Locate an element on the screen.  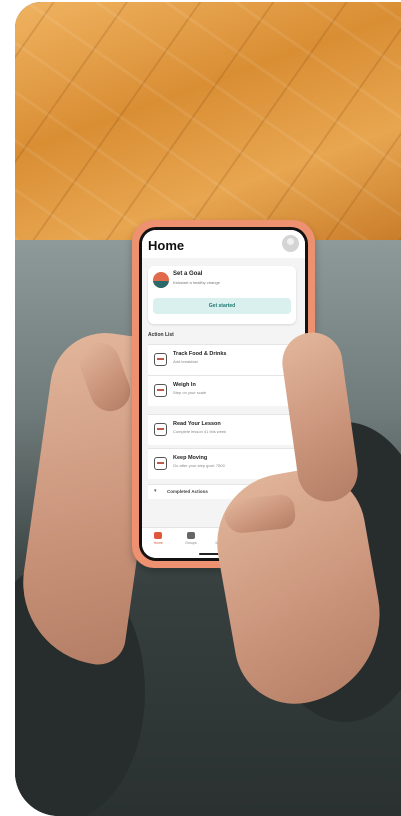
groups-icon is located at coordinates (190, 535).